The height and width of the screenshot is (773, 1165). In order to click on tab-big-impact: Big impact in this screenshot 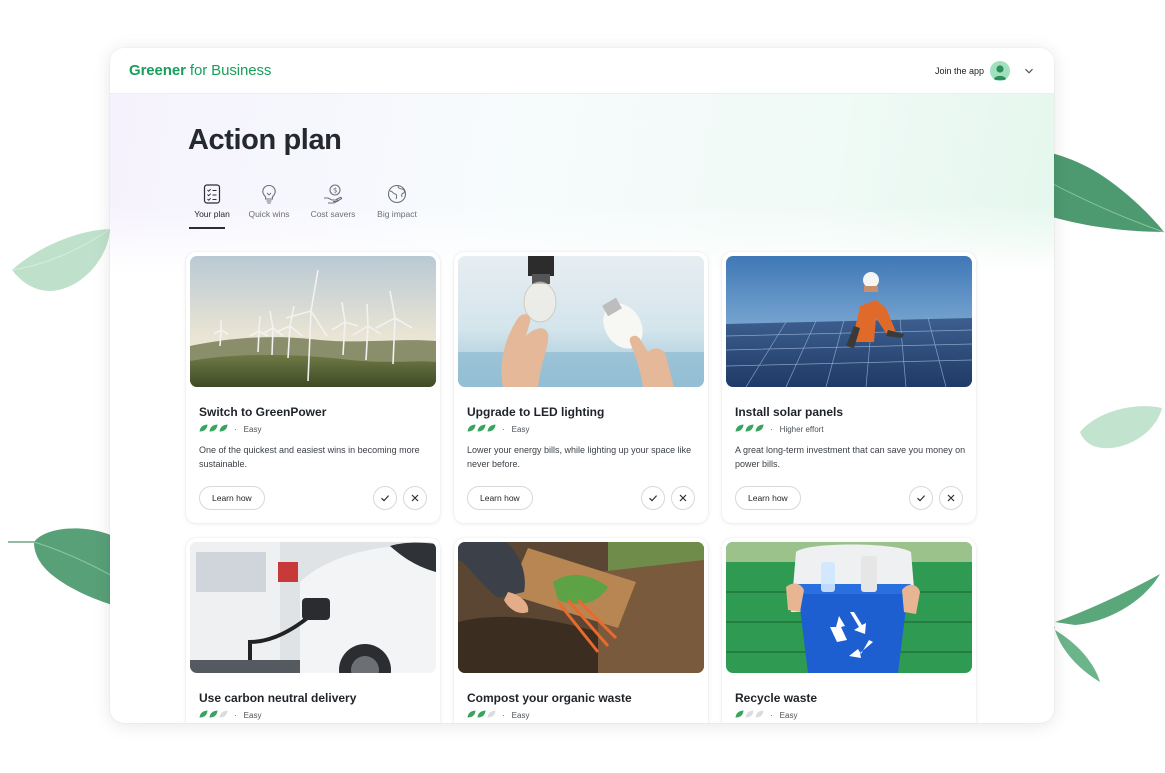, I will do `click(397, 206)`.